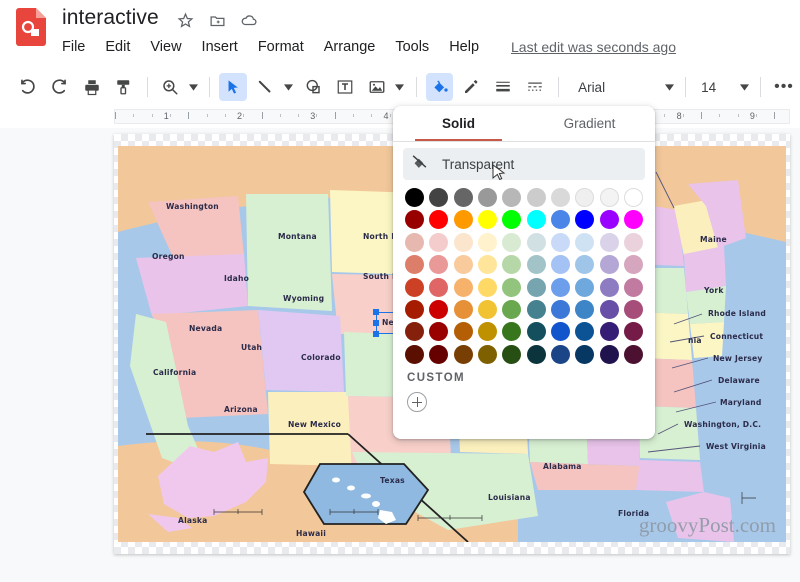 This screenshot has height=582, width=800. What do you see at coordinates (412, 47) in the screenshot?
I see `menu-tools: Tools` at bounding box center [412, 47].